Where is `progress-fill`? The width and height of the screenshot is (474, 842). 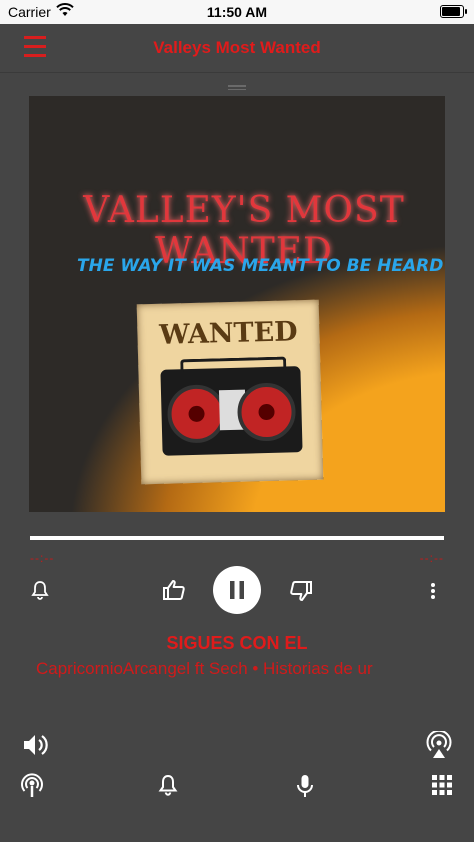 progress-fill is located at coordinates (237, 538).